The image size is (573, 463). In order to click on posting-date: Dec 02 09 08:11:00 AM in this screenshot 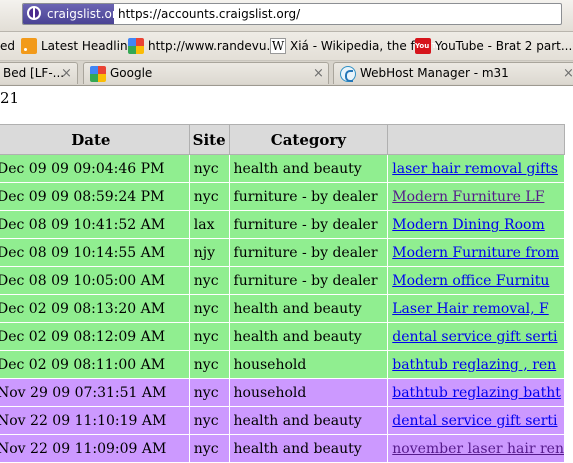, I will do `click(95, 364)`.